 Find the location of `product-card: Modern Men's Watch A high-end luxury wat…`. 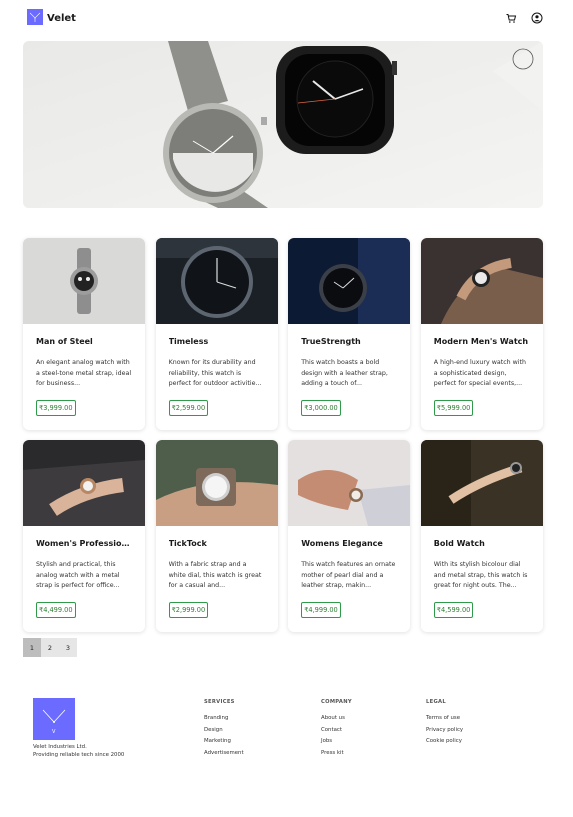

product-card: Modern Men's Watch A high-end luxury wat… is located at coordinates (481, 334).